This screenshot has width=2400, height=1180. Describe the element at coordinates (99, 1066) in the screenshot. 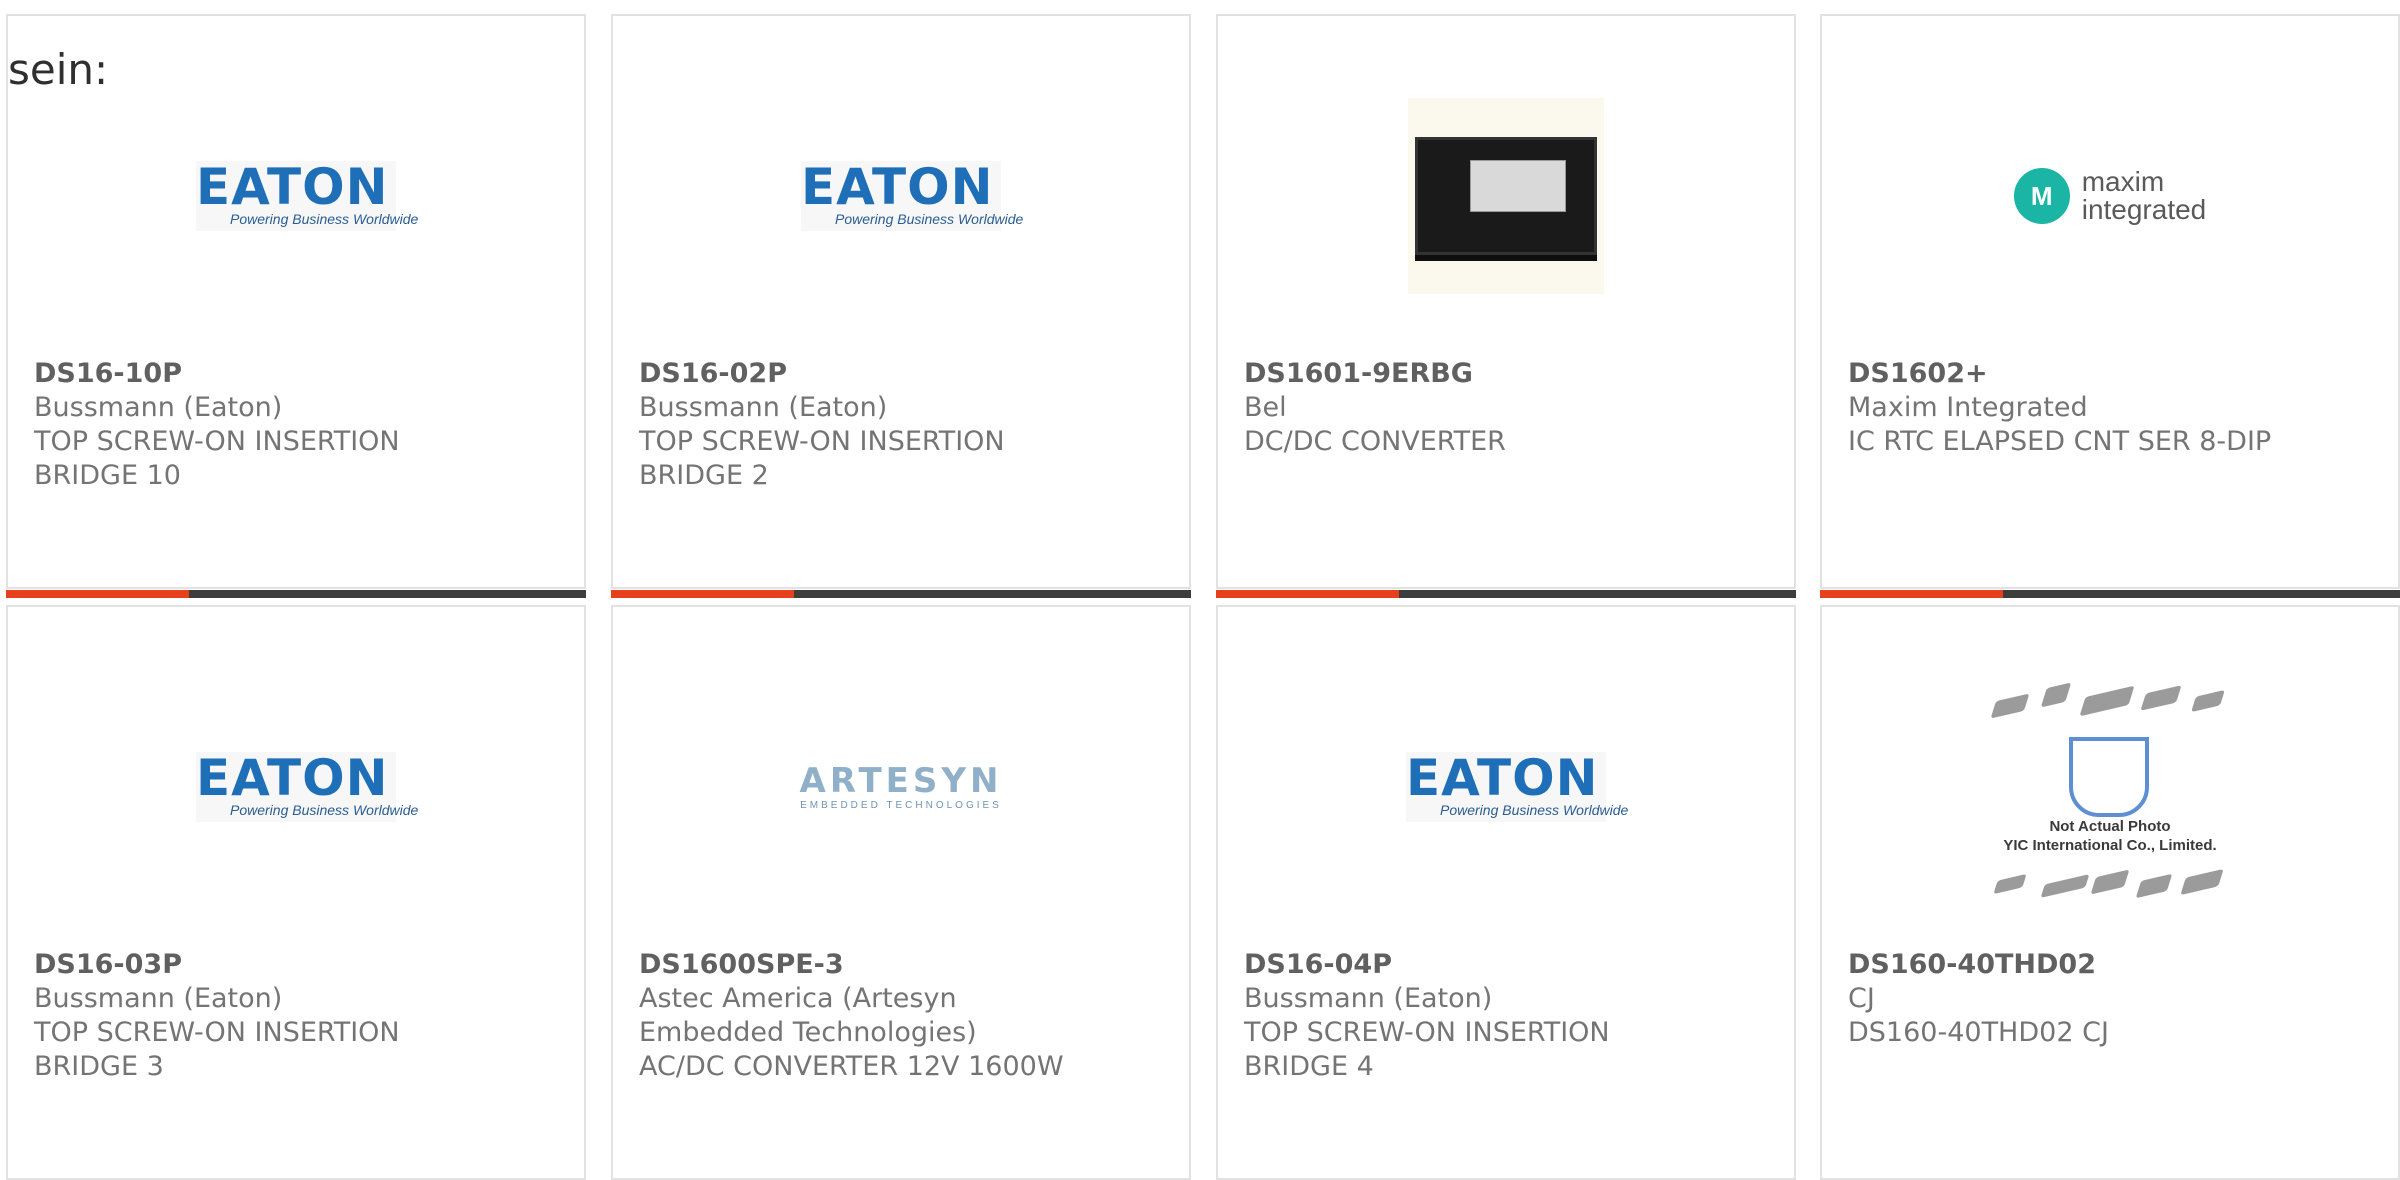

I see `description-line: BRIDGE 3` at that location.